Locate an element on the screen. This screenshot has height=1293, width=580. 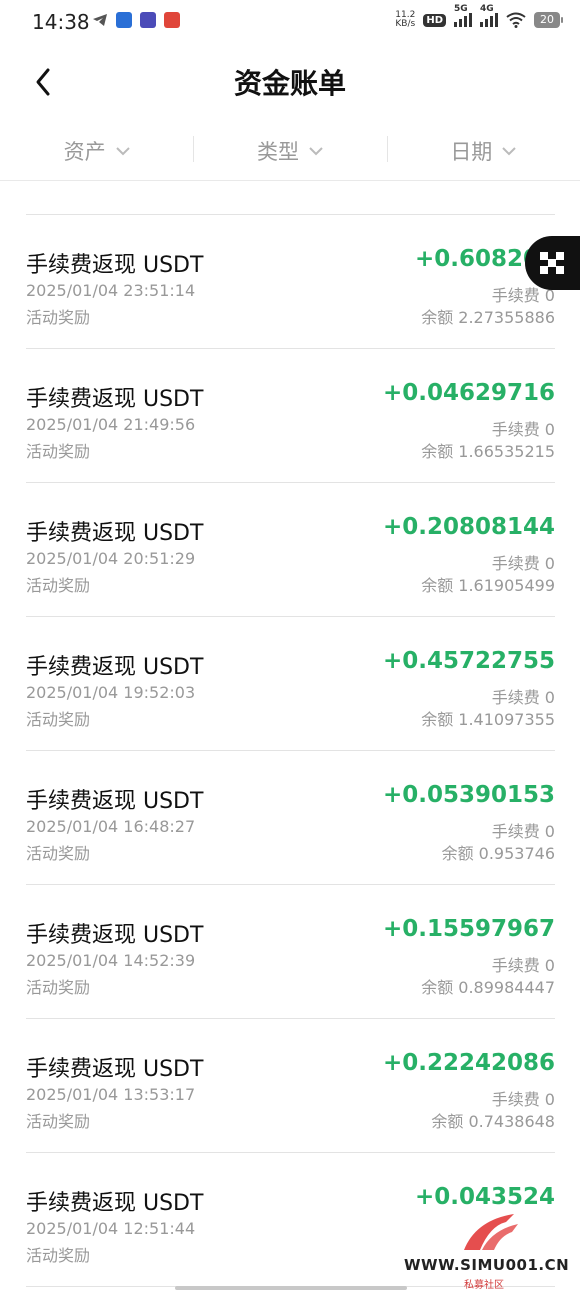
record-balance: 余额 1.66535215 is located at coordinates (488, 451).